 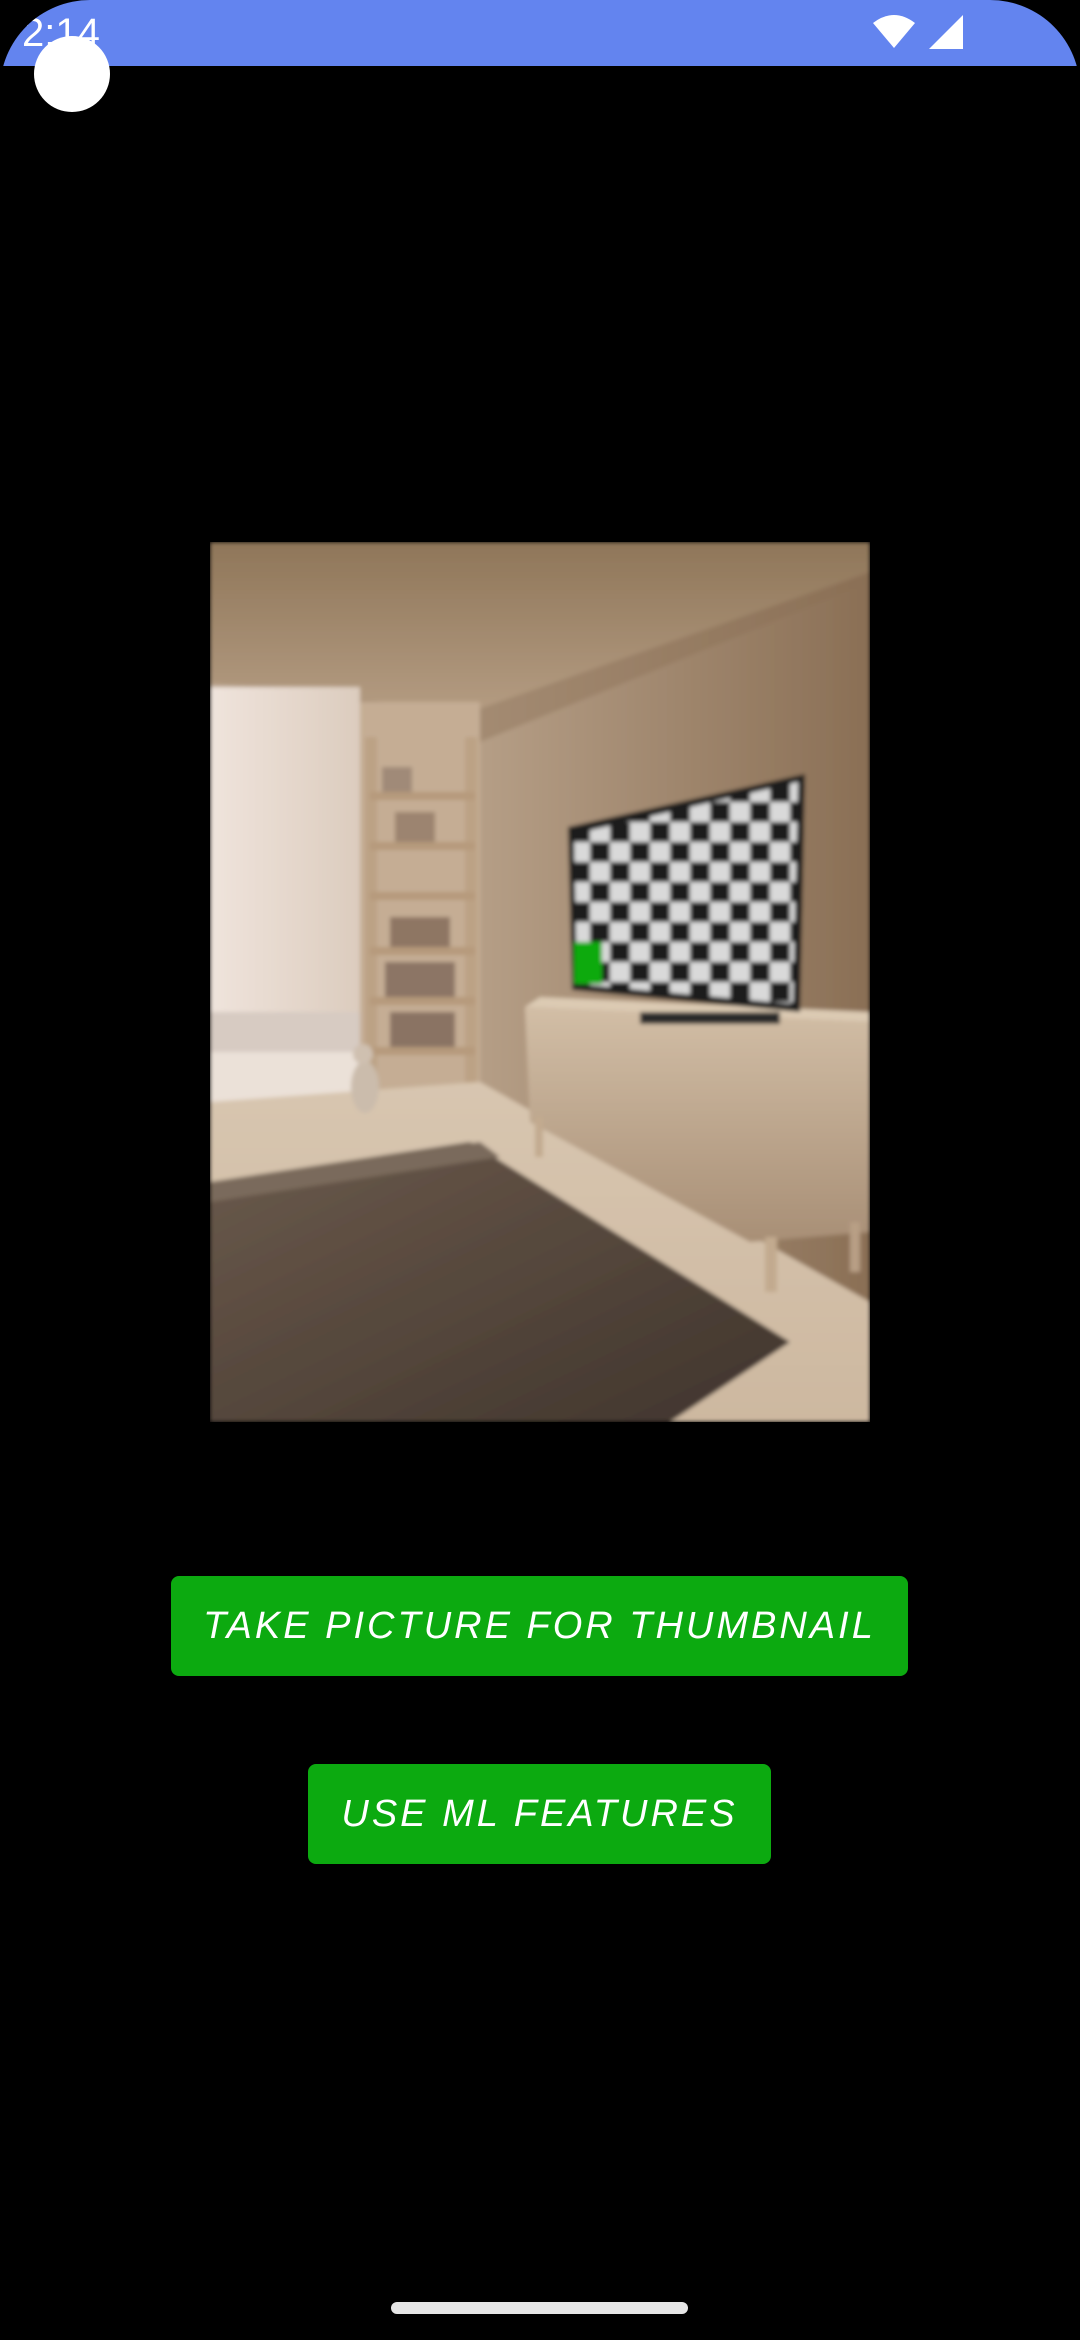 I want to click on status-icons, so click(x=918, y=32).